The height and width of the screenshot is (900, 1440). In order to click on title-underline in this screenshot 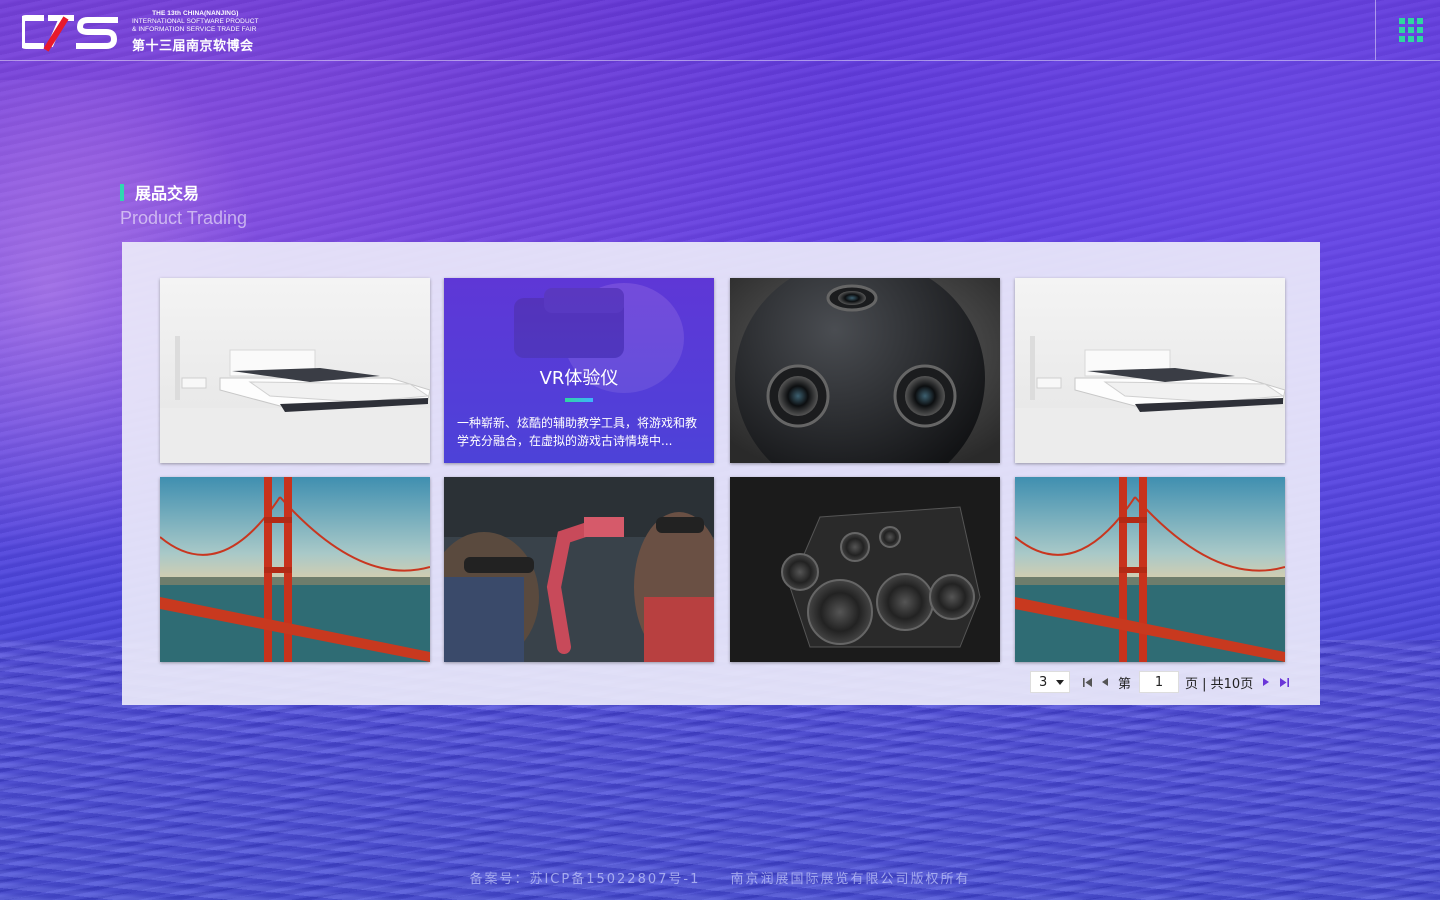, I will do `click(579, 400)`.